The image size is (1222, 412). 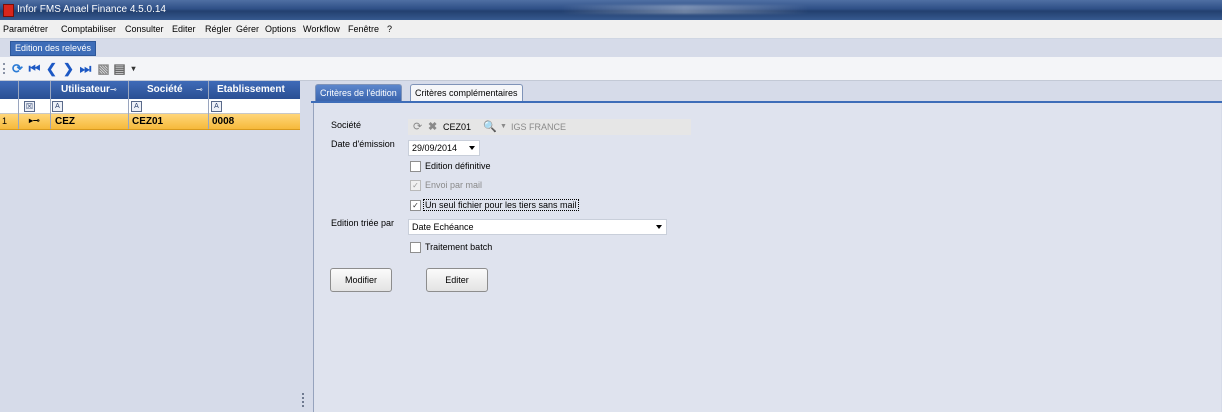 I want to click on modifier-button: Modifier, so click(x=361, y=280).